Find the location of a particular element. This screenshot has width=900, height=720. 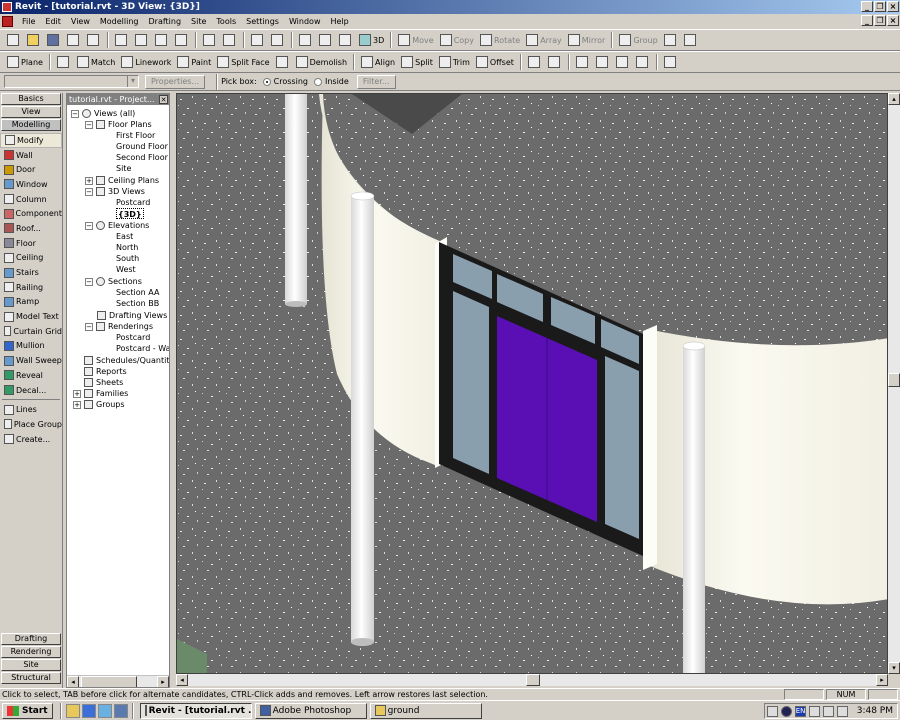

menu-tools: Tools is located at coordinates (226, 21).